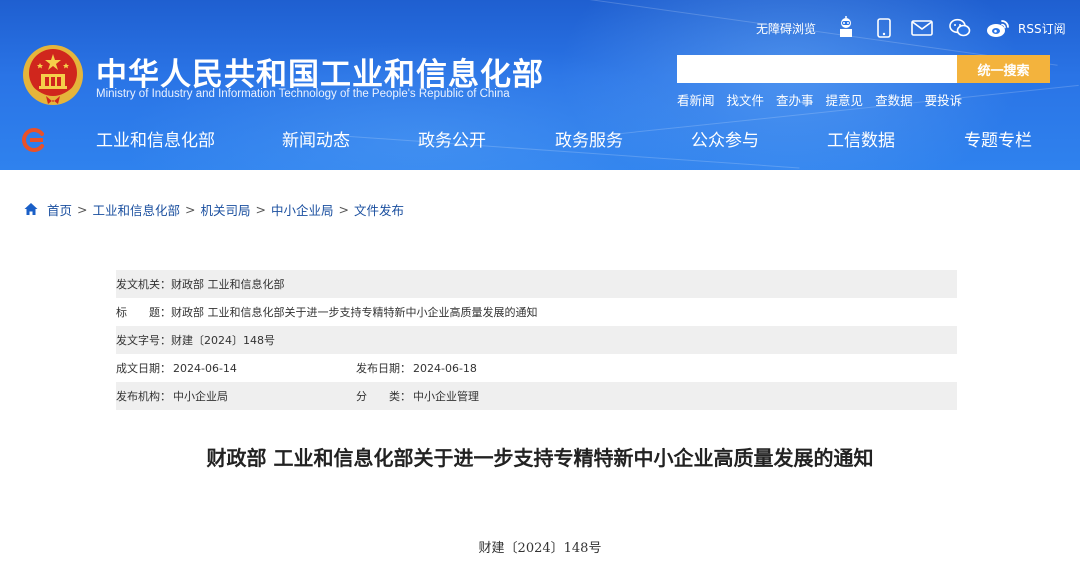 This screenshot has height=573, width=1080. I want to click on meta-label: 分 类：, so click(383, 396).